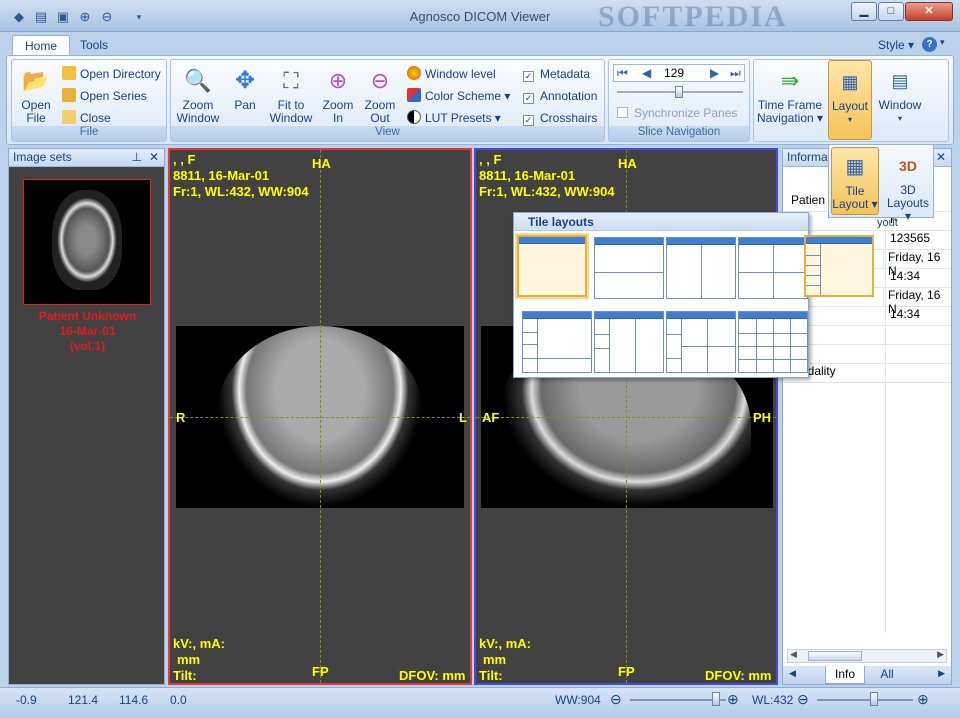  What do you see at coordinates (451, 74) in the screenshot?
I see `window-level-button: Window level` at bounding box center [451, 74].